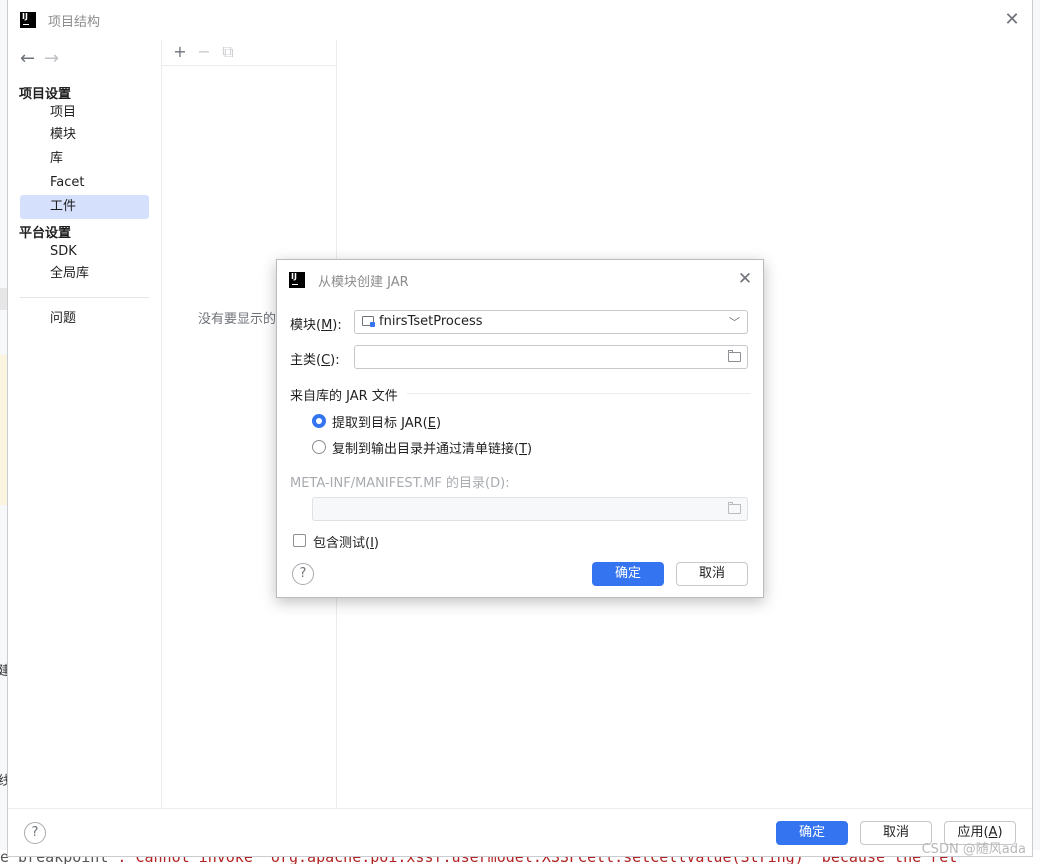 The image size is (1040, 864). What do you see at coordinates (84, 274) in the screenshot?
I see `sidebar-item-global-libraries: 全局库` at bounding box center [84, 274].